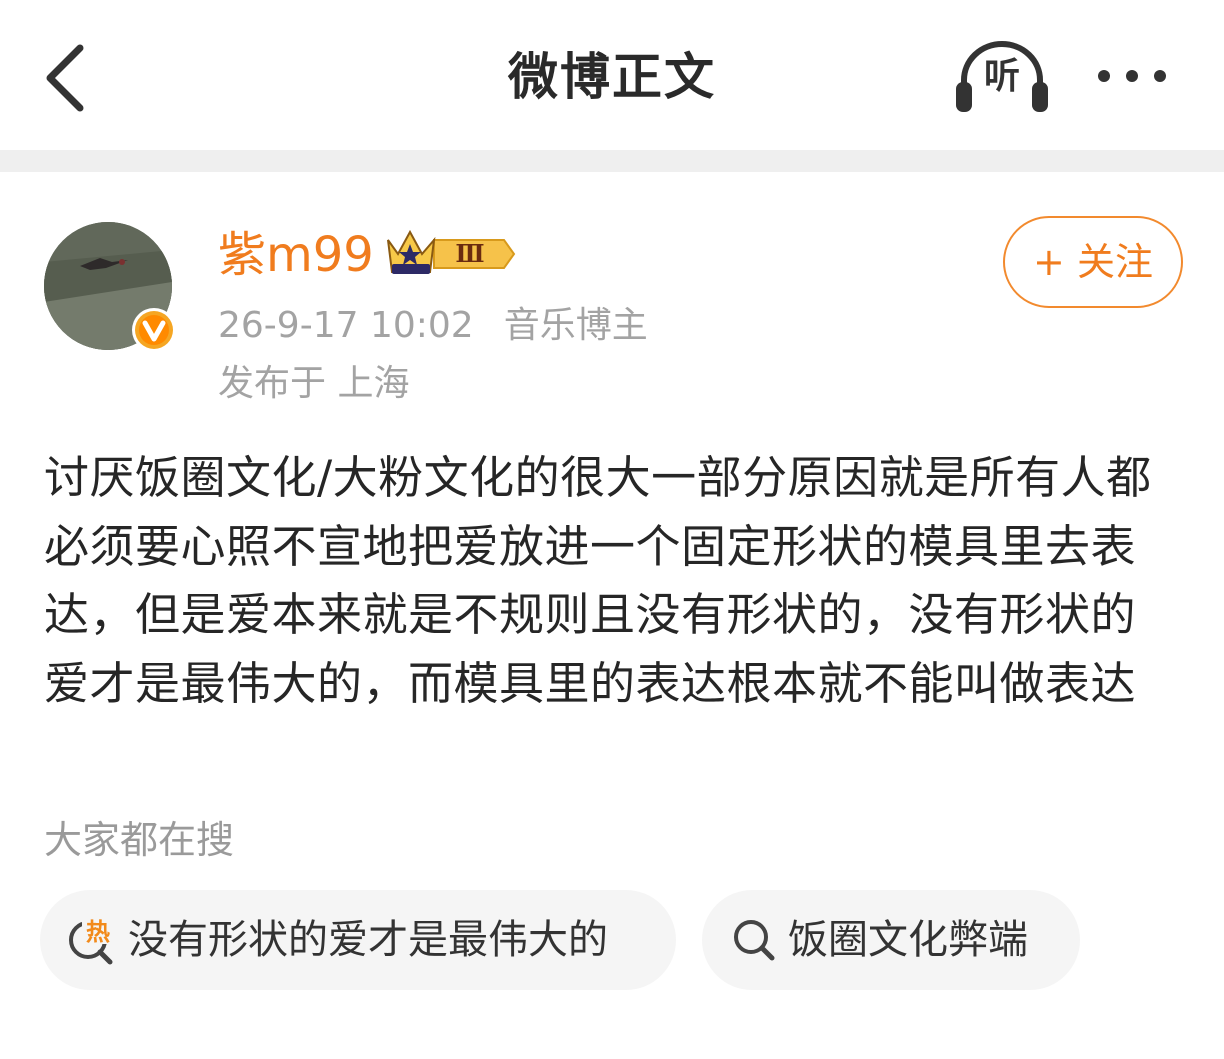 This screenshot has height=1059, width=1224. I want to click on hot-search-icon: 热, so click(91, 940).